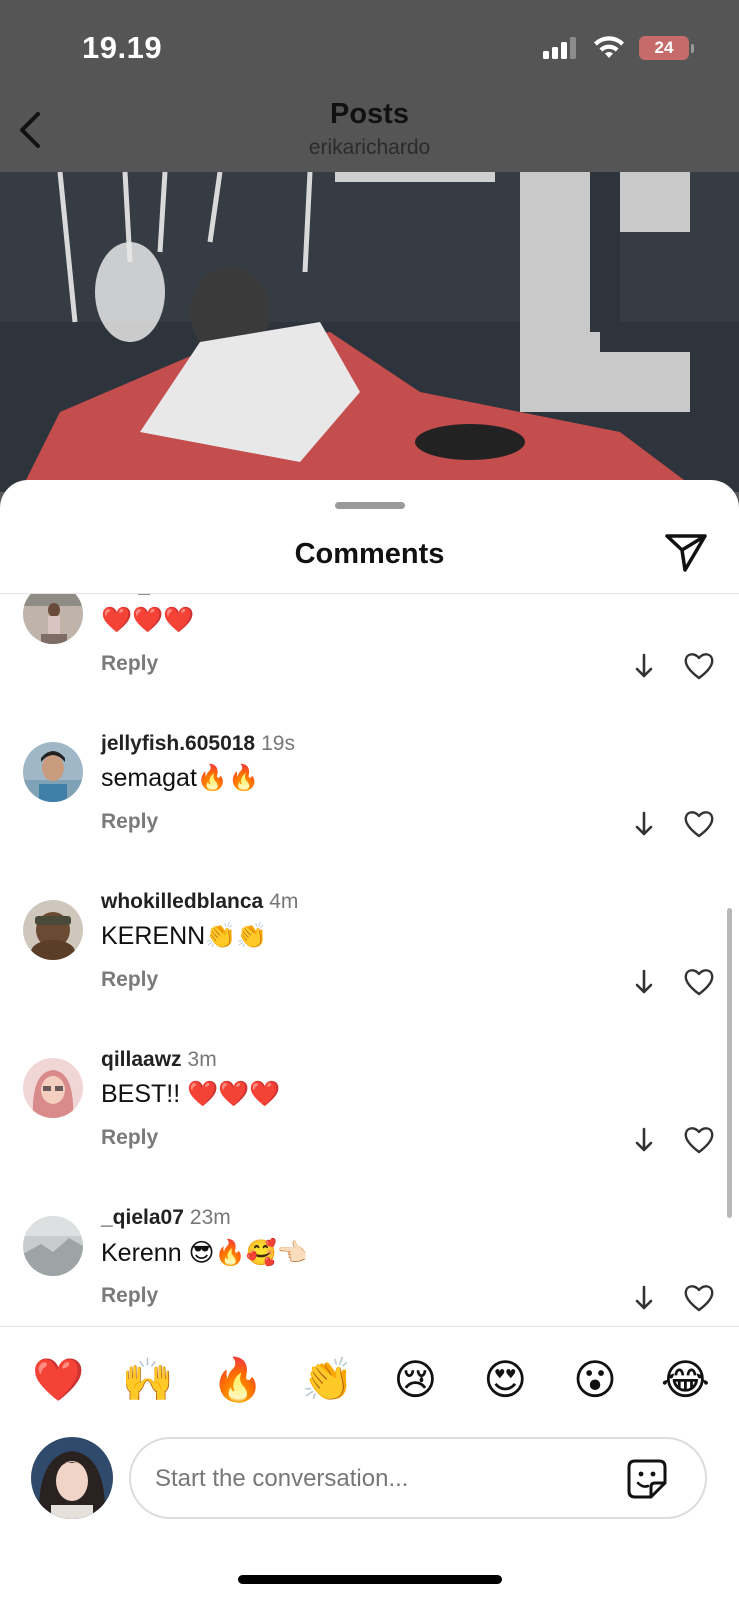 The height and width of the screenshot is (1600, 739). I want to click on sheet-title: Comments, so click(369, 554).